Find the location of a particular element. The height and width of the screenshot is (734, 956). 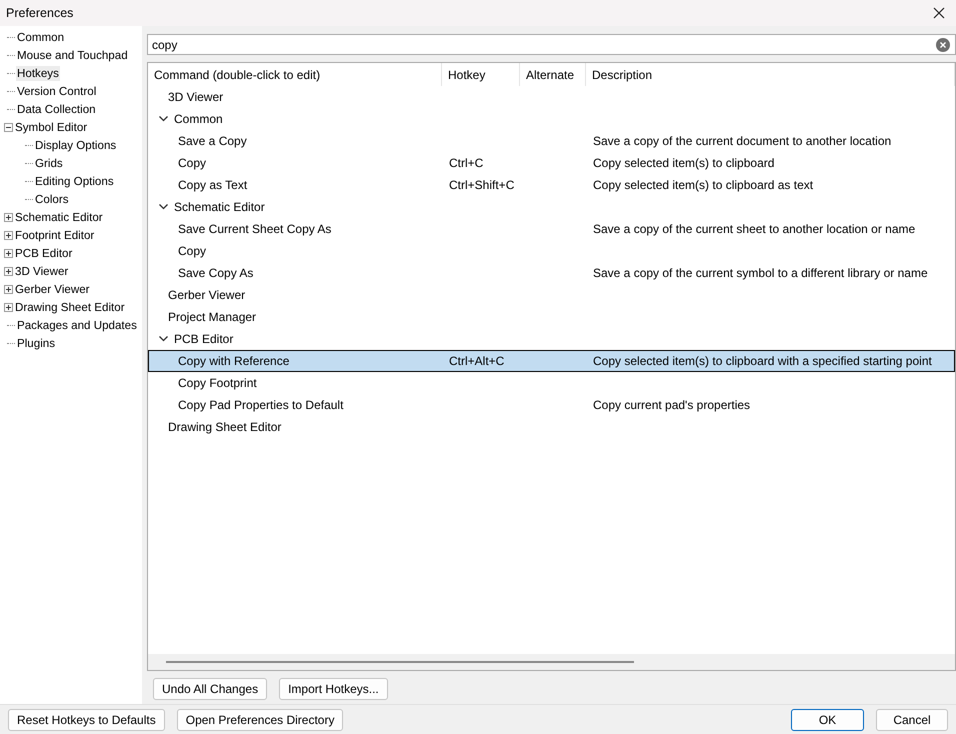

description-text: Save a copy of the current sheet to another location or name is located at coordinates (754, 229).